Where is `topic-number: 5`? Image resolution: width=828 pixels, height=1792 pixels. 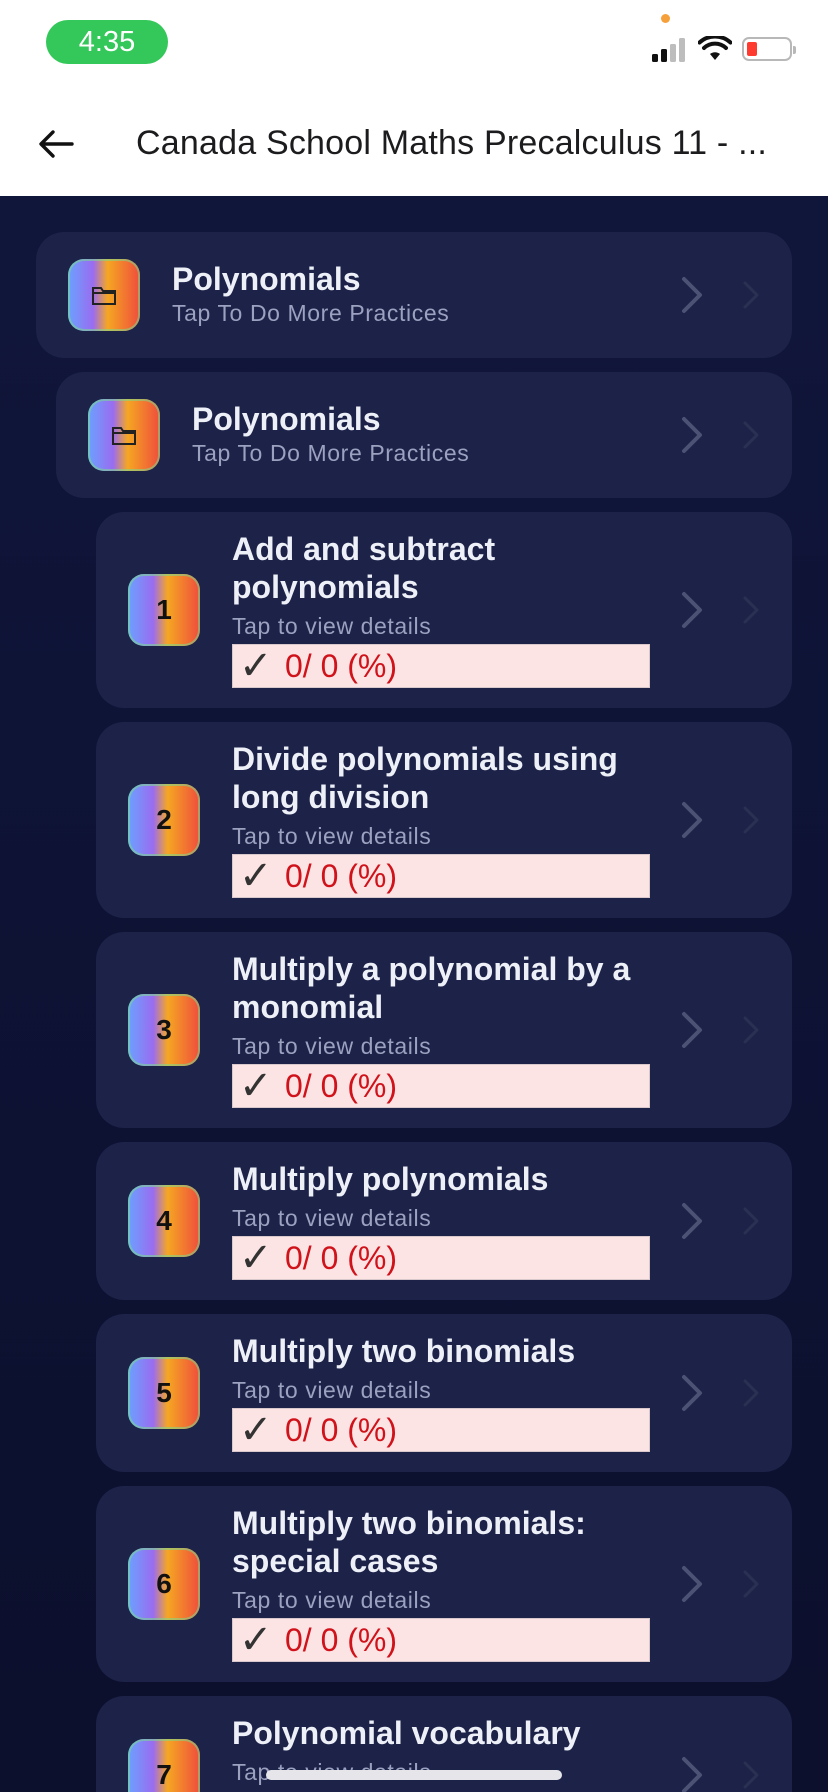
topic-number: 5 is located at coordinates (164, 1392).